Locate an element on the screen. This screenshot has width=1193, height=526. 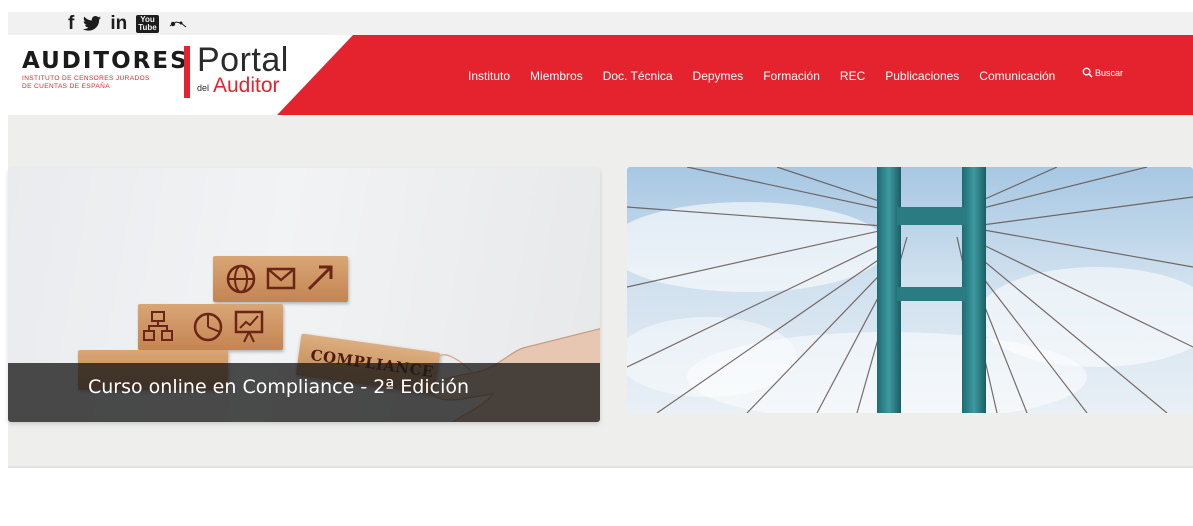
auditores-logo-wordmark: AUDITORES is located at coordinates (105, 61).